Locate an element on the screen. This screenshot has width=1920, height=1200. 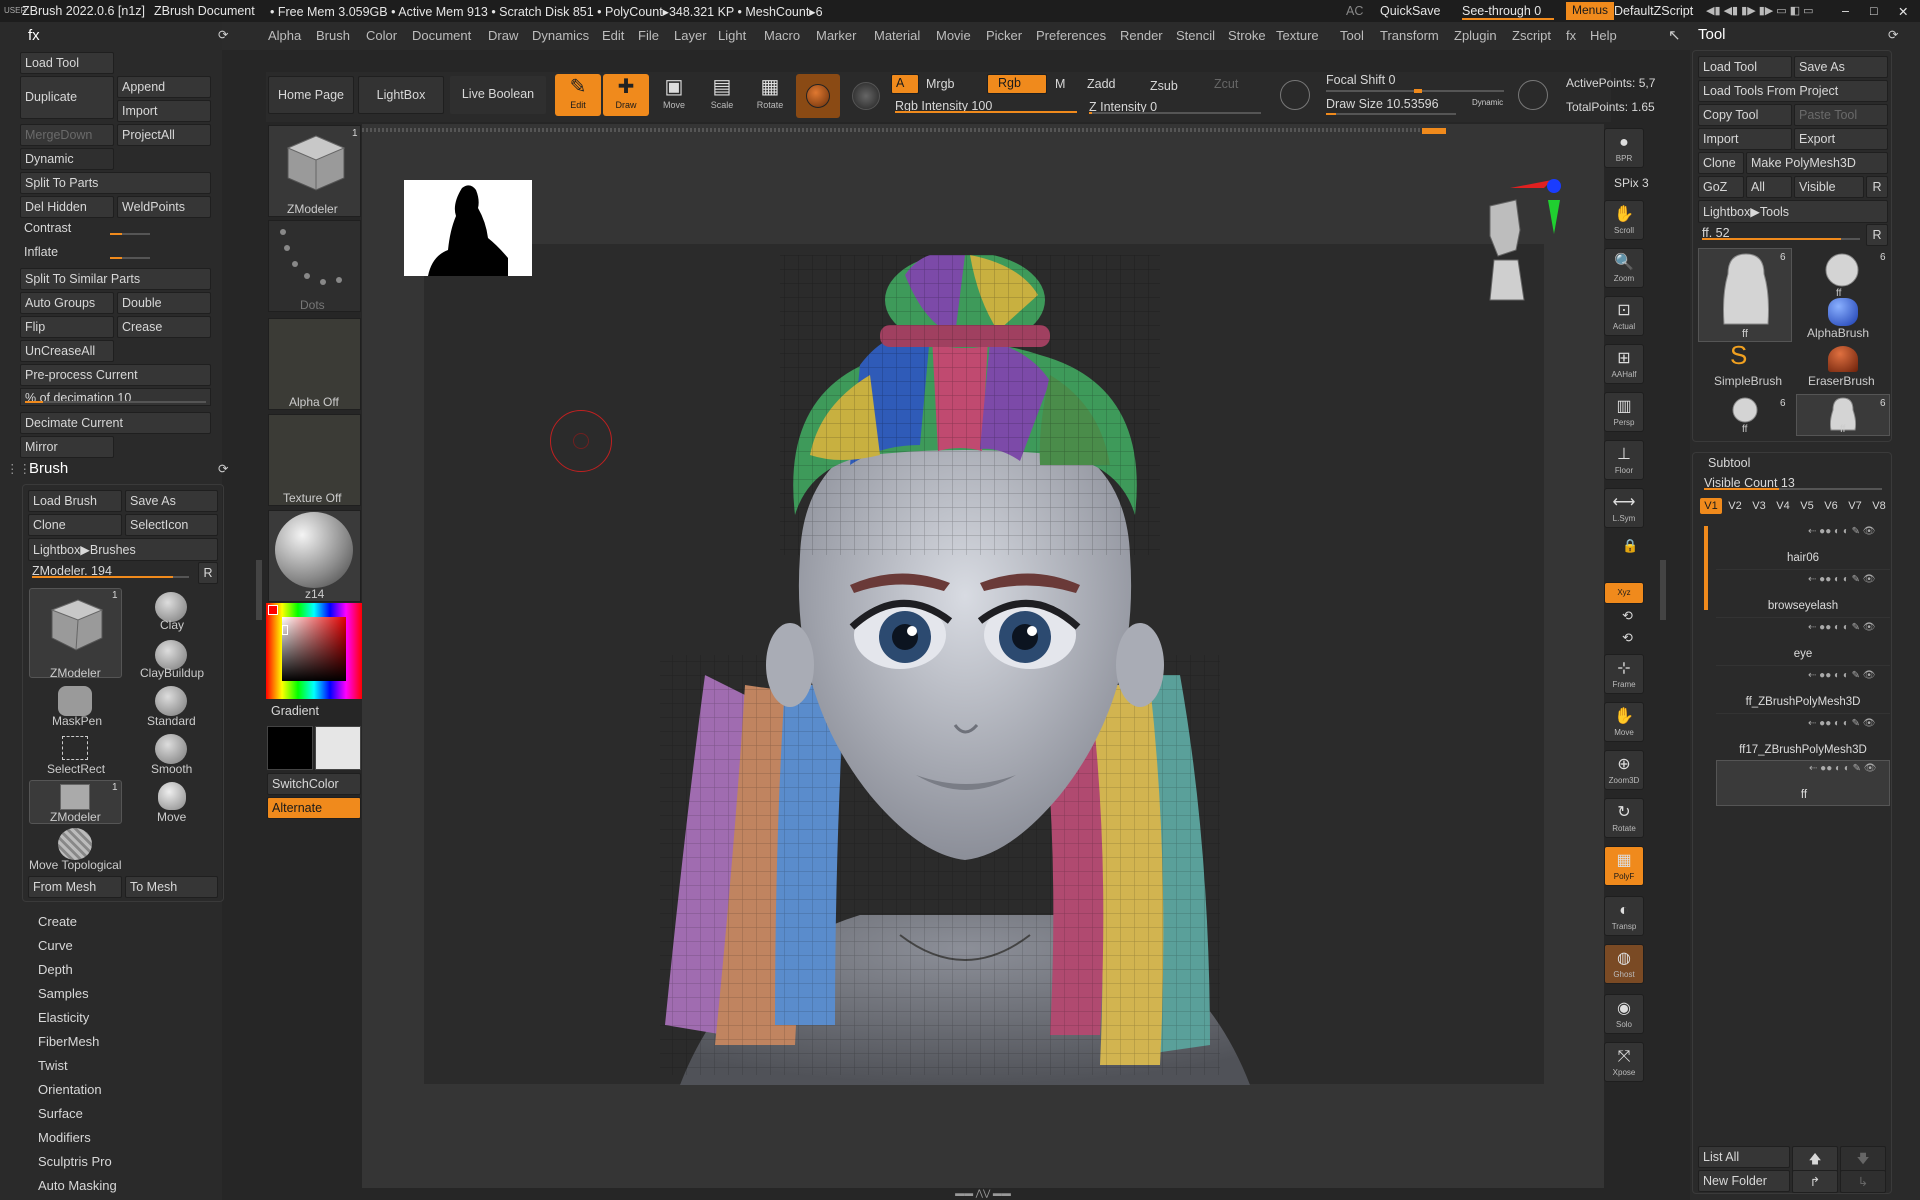
edit-mode-button: ✎ Edit is located at coordinates (578, 95).